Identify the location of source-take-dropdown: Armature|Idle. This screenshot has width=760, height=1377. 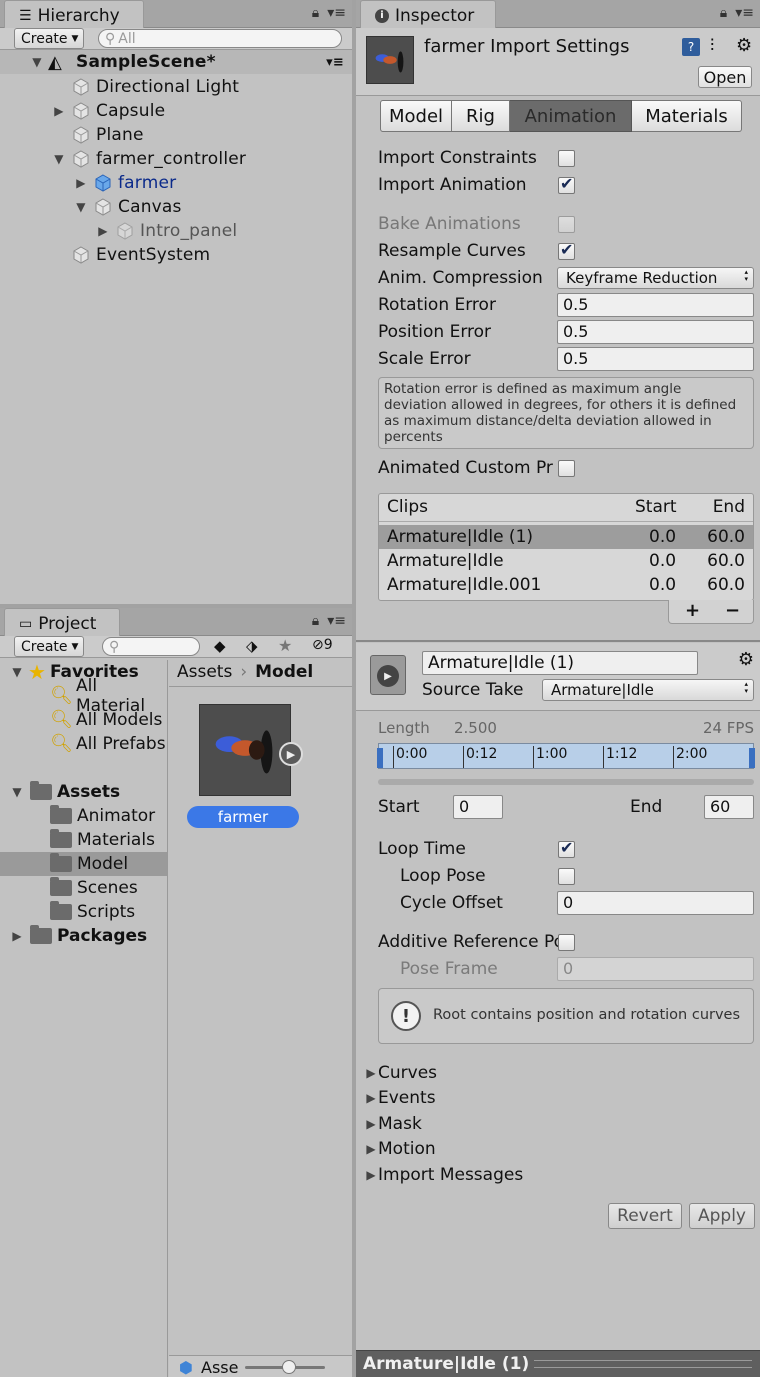
(648, 690).